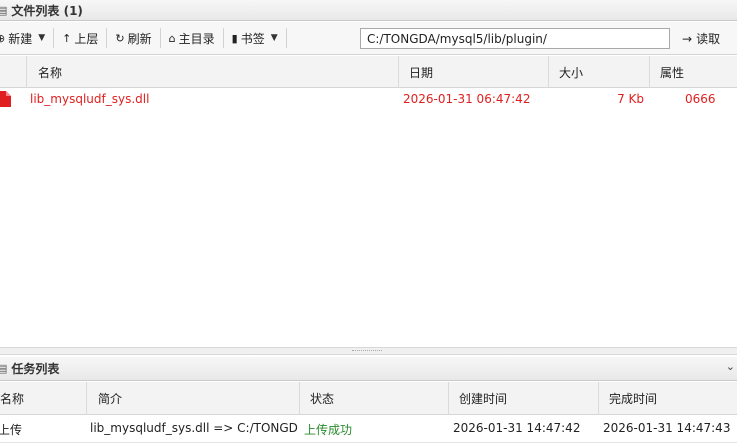  I want to click on read-button: → 读取, so click(701, 38).